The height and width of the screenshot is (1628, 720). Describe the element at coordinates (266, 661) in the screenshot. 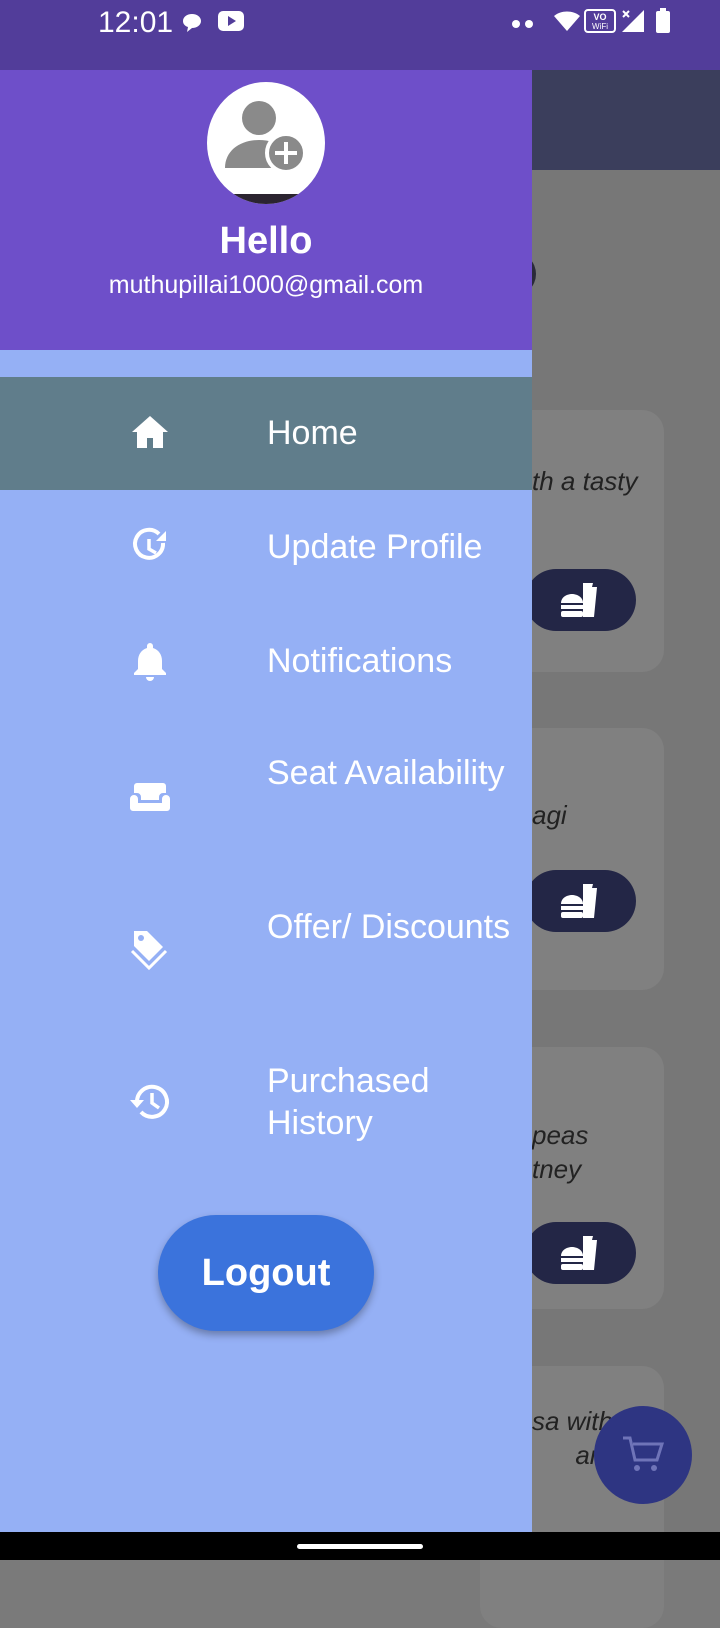

I see `menu-item-notifications: Notifications` at that location.